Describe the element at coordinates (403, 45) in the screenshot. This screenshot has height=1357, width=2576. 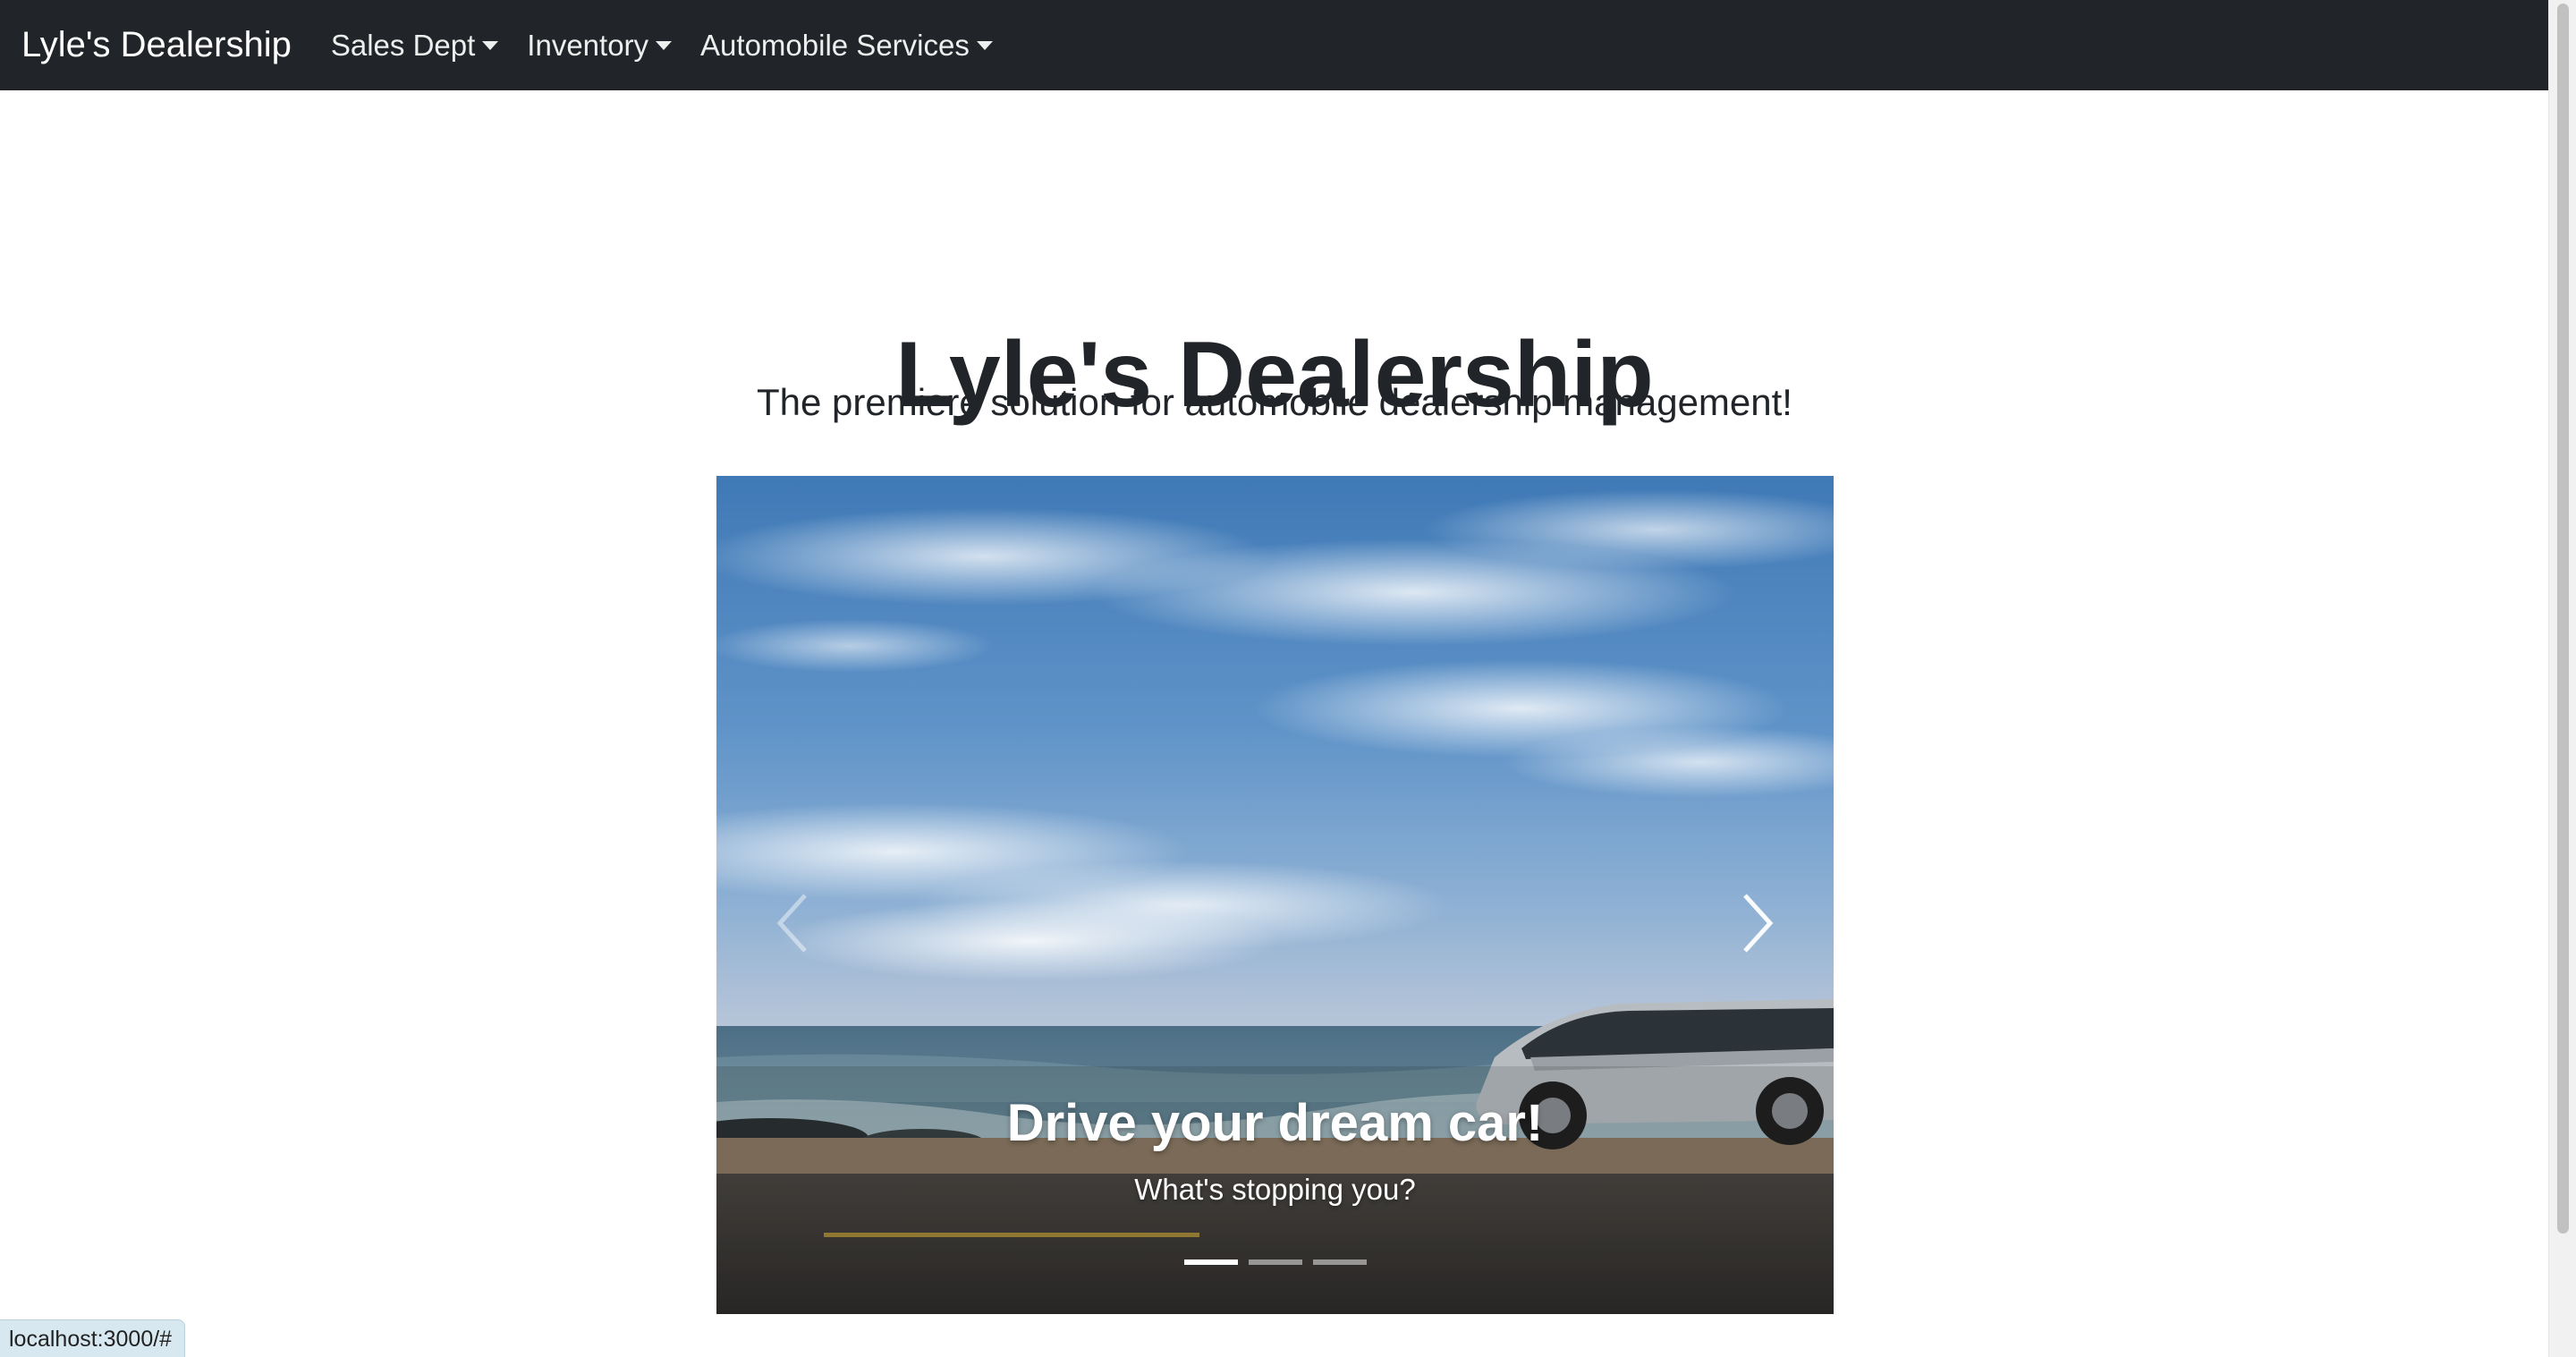
I see `nav-item-label: Sales Dept` at that location.